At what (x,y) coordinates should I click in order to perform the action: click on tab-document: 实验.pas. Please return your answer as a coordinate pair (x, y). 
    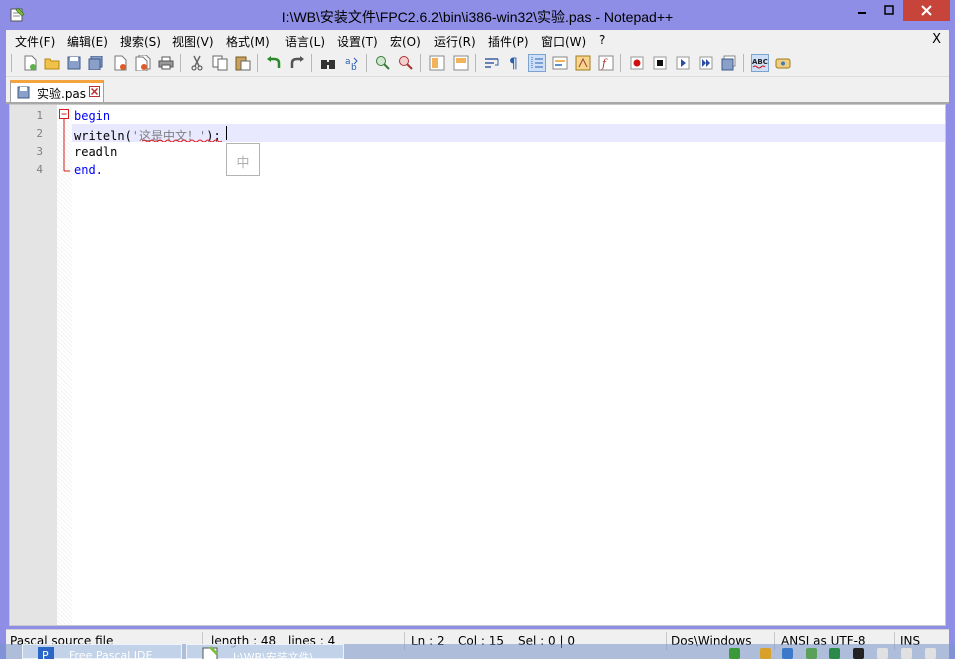
    Looking at the image, I should click on (57, 91).